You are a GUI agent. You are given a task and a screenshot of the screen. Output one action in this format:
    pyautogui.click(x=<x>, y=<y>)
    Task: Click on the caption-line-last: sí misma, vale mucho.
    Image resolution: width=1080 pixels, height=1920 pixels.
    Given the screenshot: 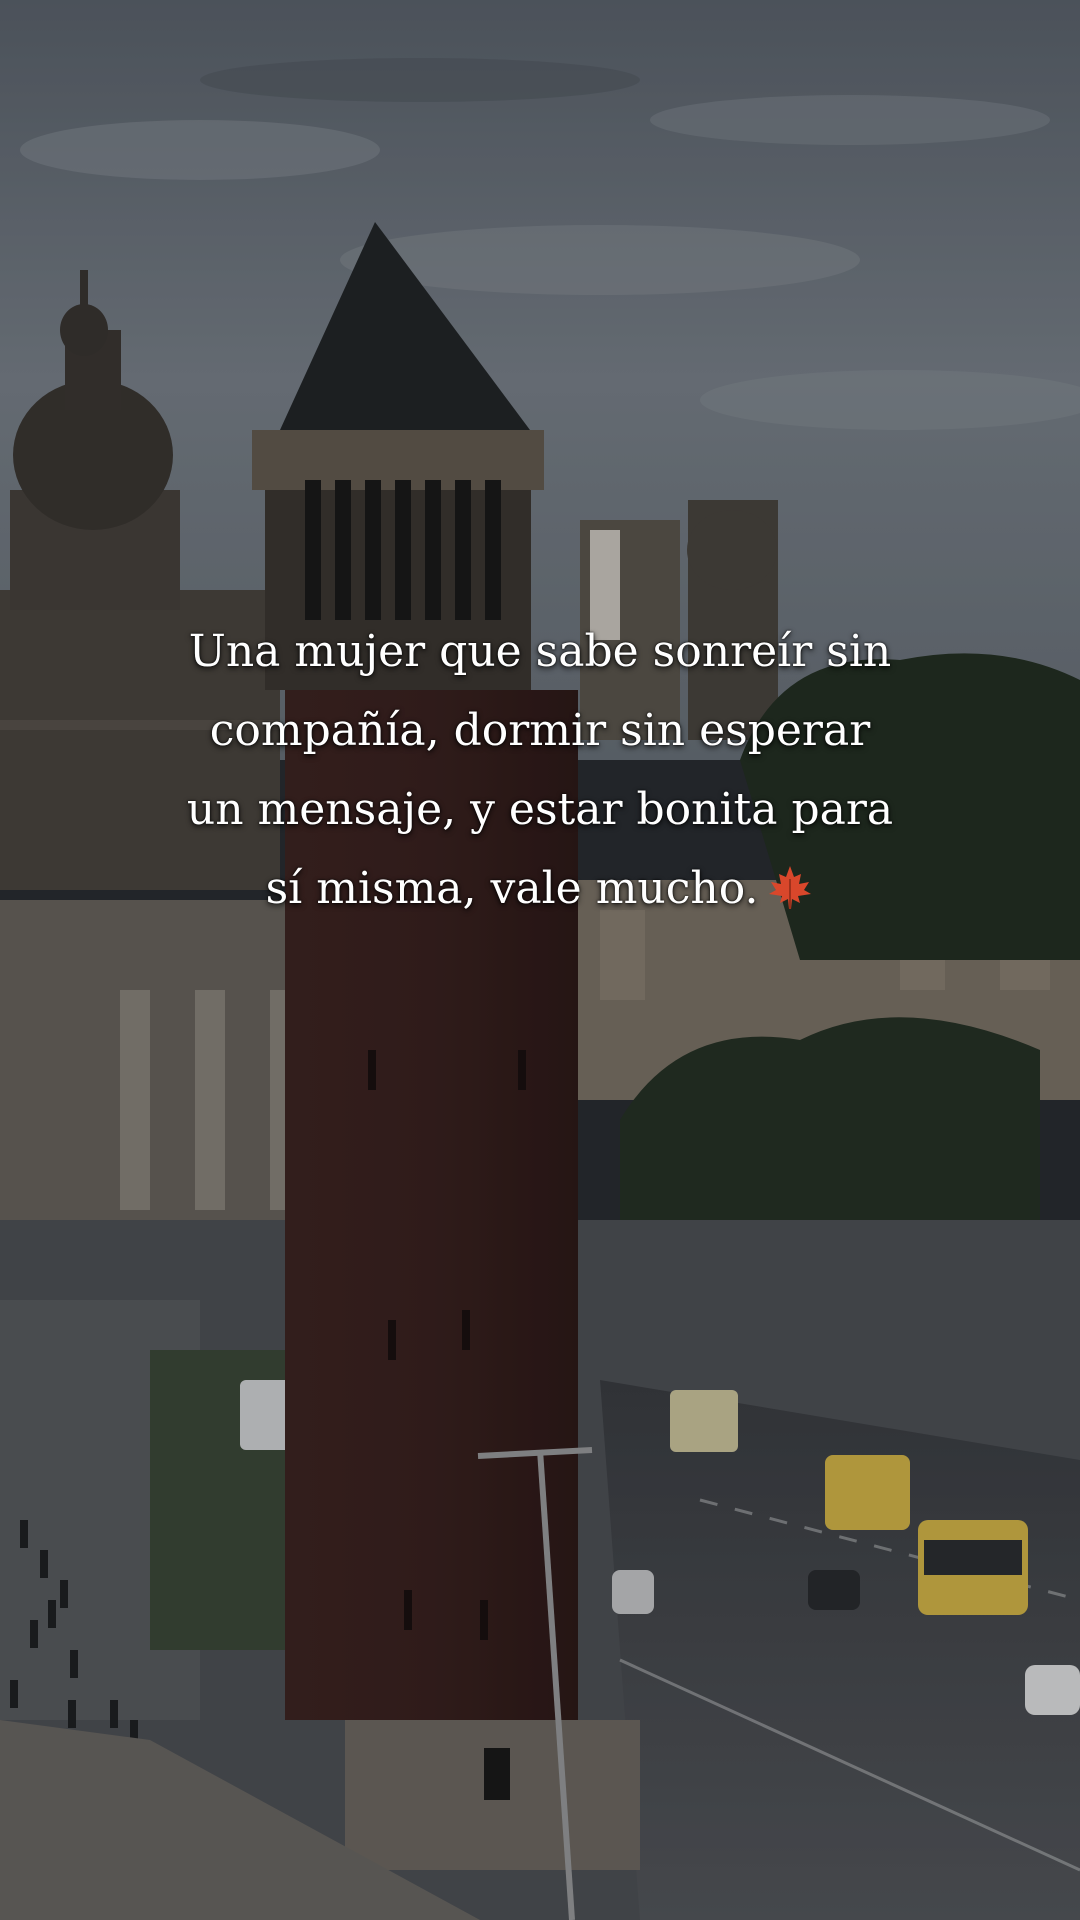 What is the action you would take?
    pyautogui.click(x=540, y=888)
    